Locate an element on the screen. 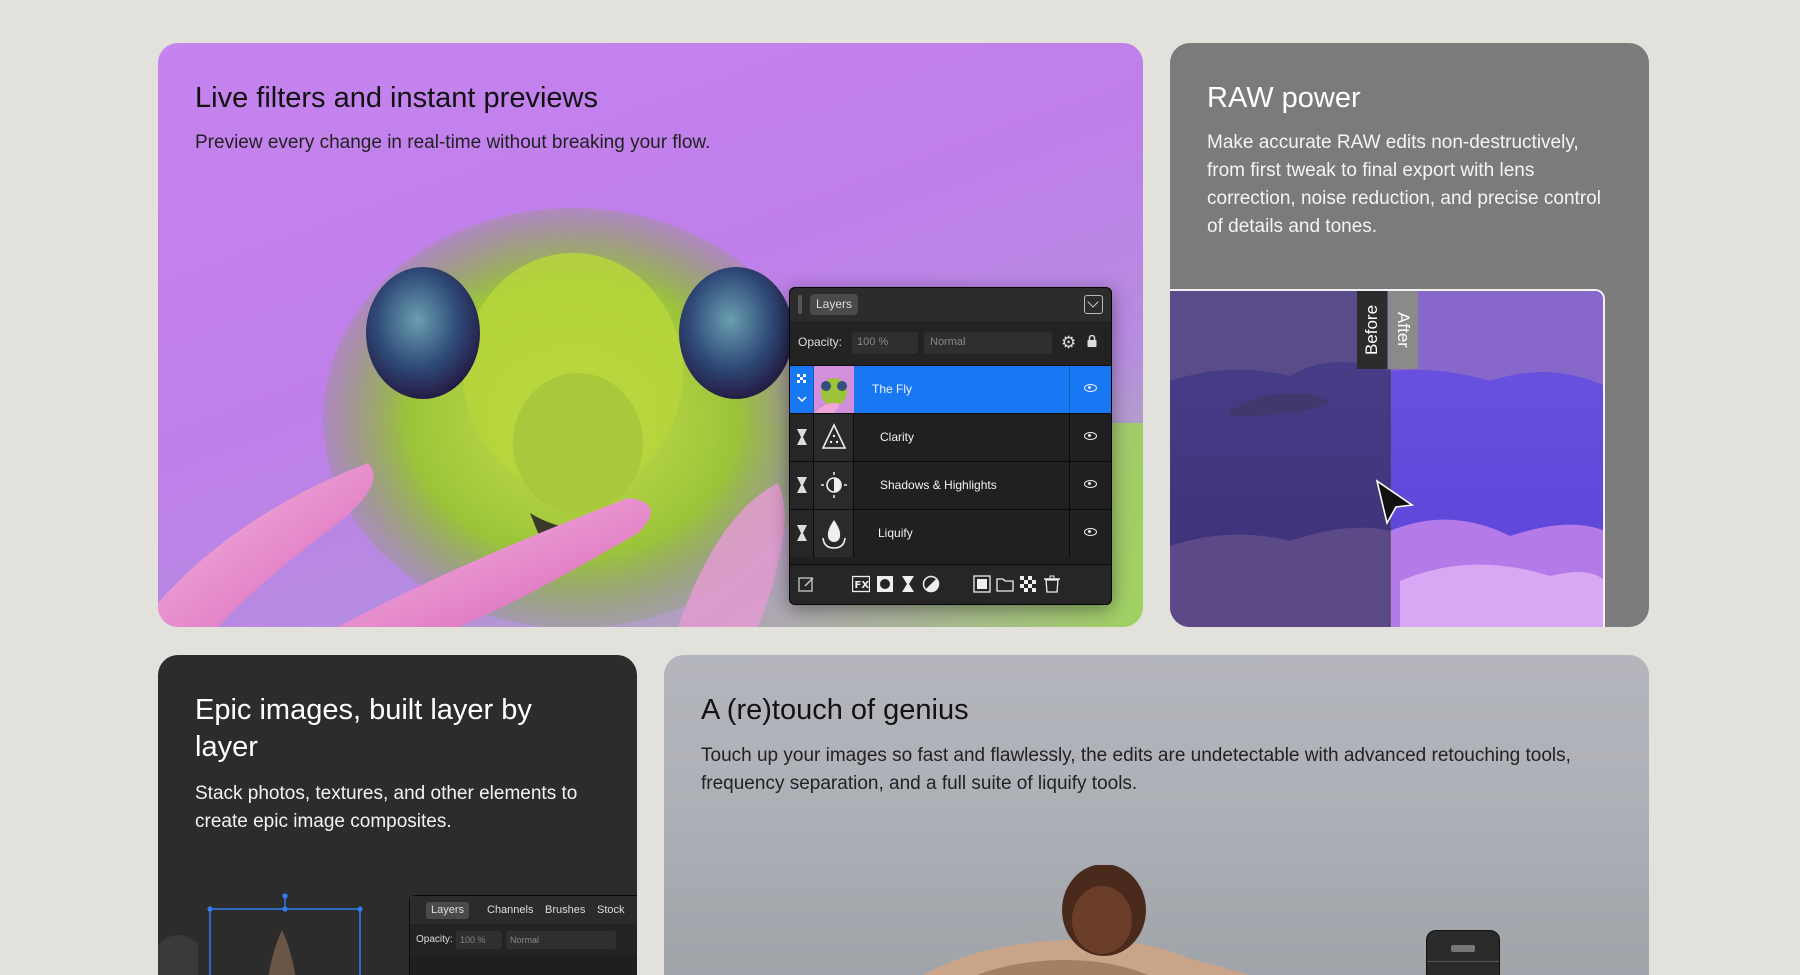 This screenshot has height=975, width=1800. layer-row-shadows-highlights: Shadows & Highlights is located at coordinates (950, 485).